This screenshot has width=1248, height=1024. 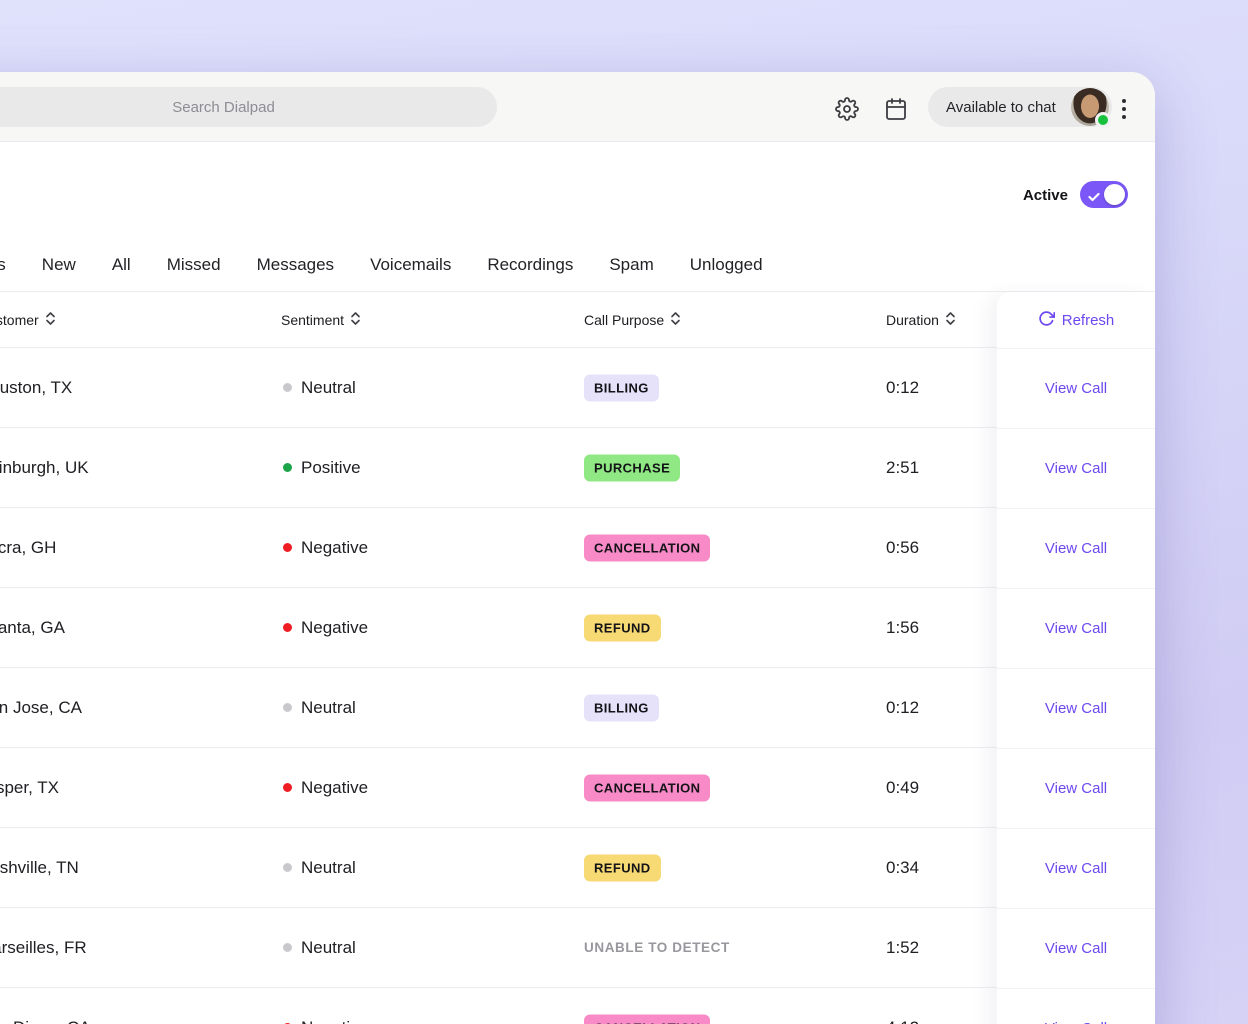 I want to click on search-input: Search Dialpad, so click(x=248, y=107).